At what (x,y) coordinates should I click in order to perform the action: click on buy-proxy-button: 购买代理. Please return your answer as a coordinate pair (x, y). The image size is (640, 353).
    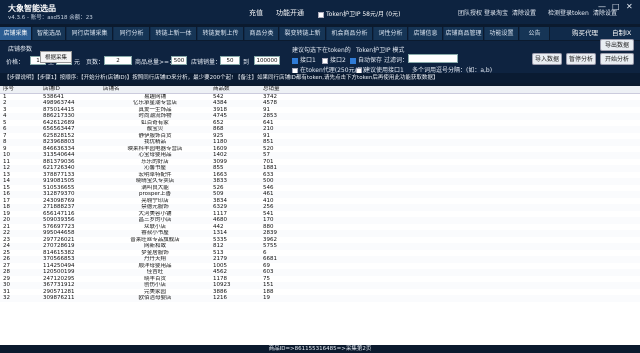
    Looking at the image, I should click on (585, 33).